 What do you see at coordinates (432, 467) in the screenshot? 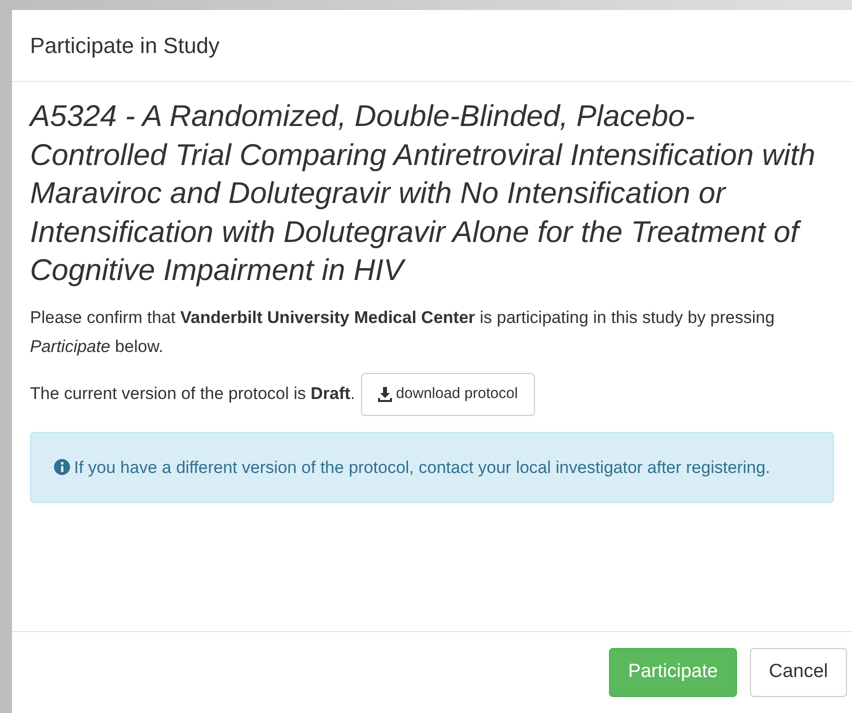
I see `info-text: If you have a different version of the protocol, contact your local investigator after registering.` at bounding box center [432, 467].